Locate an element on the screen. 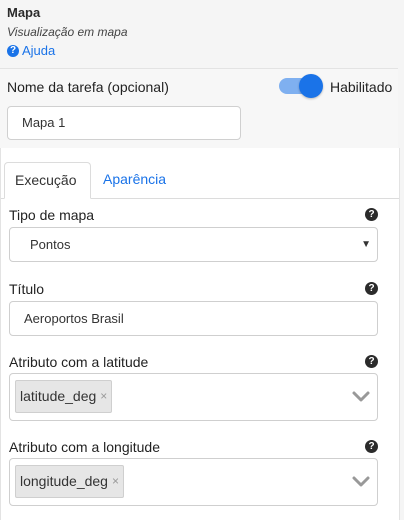 The image size is (404, 520). task-name-input: Mapa 1 is located at coordinates (124, 123).